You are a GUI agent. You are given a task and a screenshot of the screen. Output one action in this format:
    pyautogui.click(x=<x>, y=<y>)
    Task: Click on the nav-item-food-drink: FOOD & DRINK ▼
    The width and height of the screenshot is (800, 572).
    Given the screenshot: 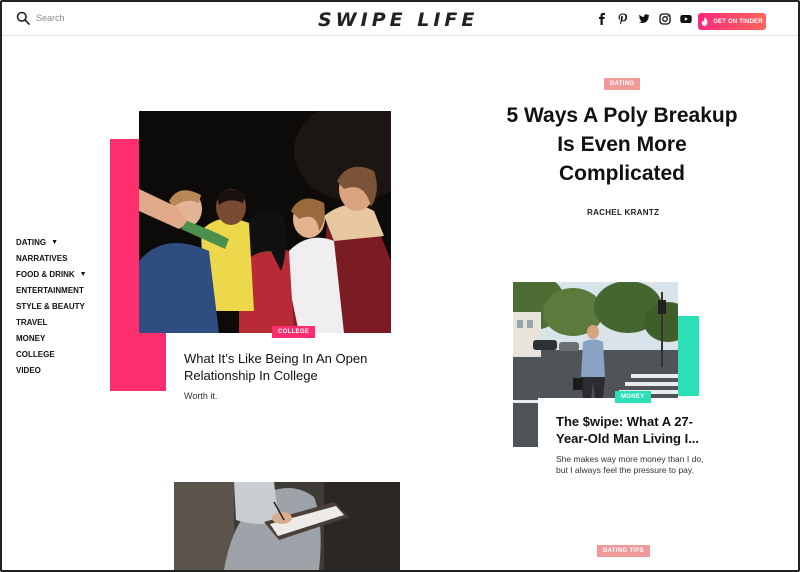 What is the action you would take?
    pyautogui.click(x=51, y=278)
    